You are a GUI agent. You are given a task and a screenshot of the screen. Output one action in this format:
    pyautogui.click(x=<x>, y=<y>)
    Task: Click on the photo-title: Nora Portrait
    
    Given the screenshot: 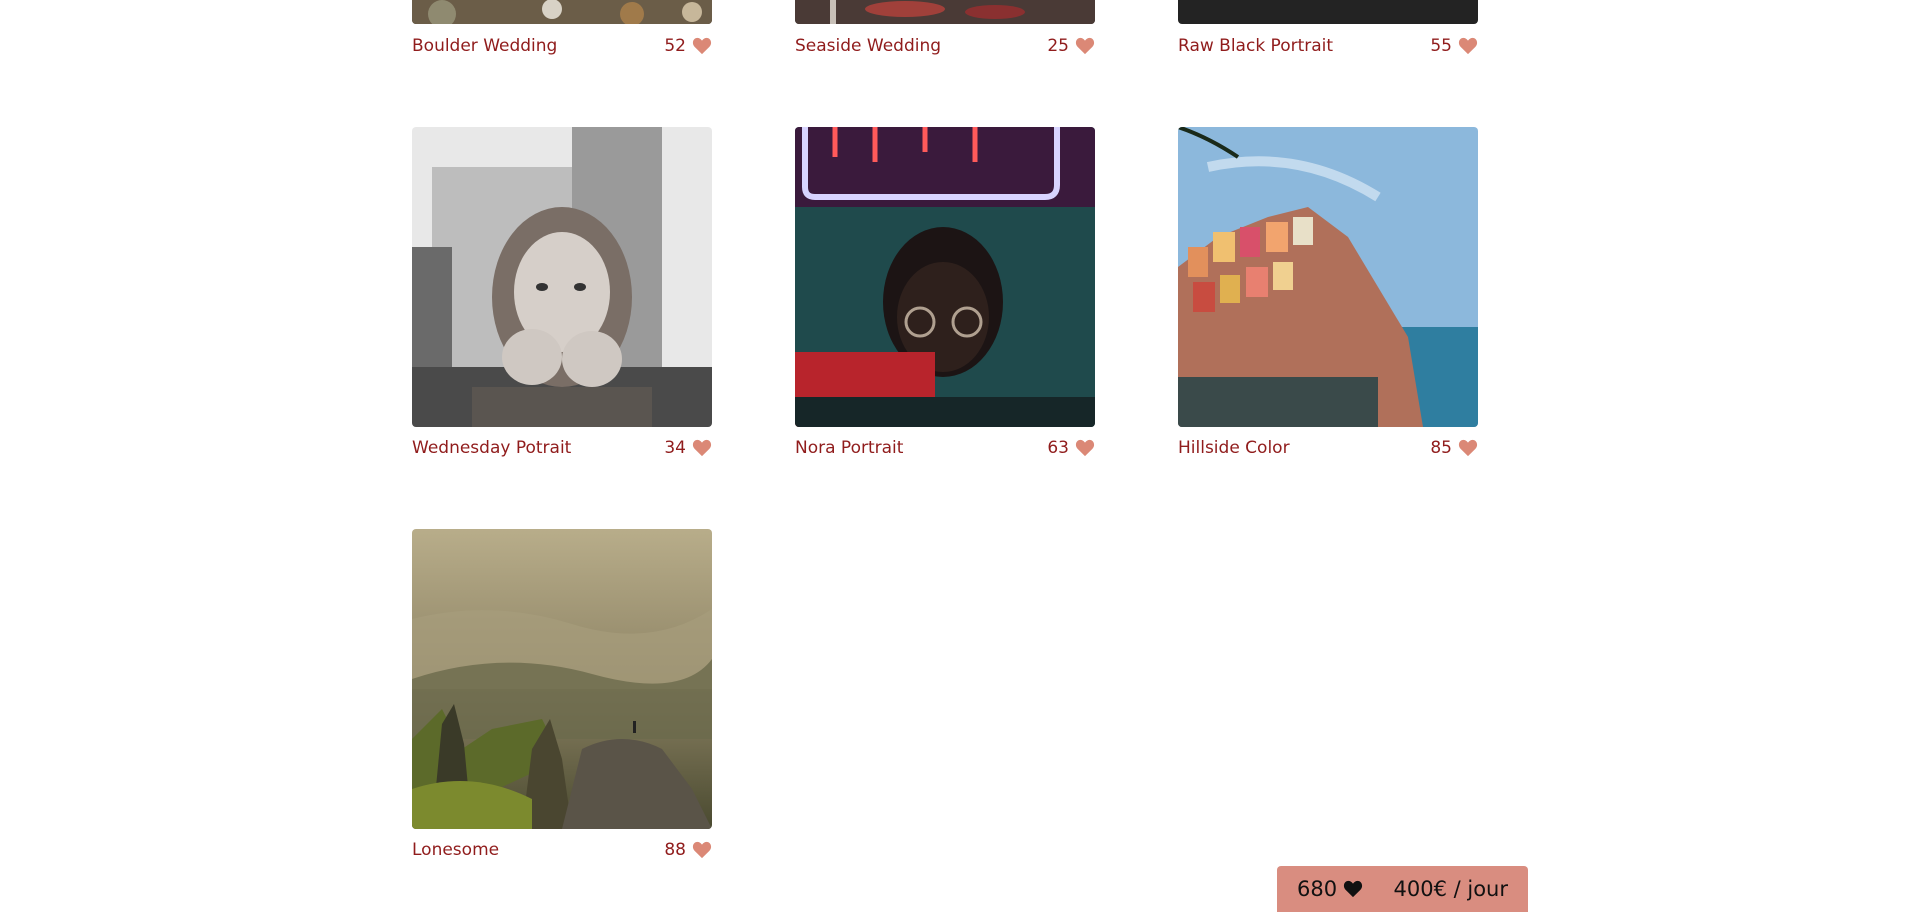 What is the action you would take?
    pyautogui.click(x=921, y=448)
    